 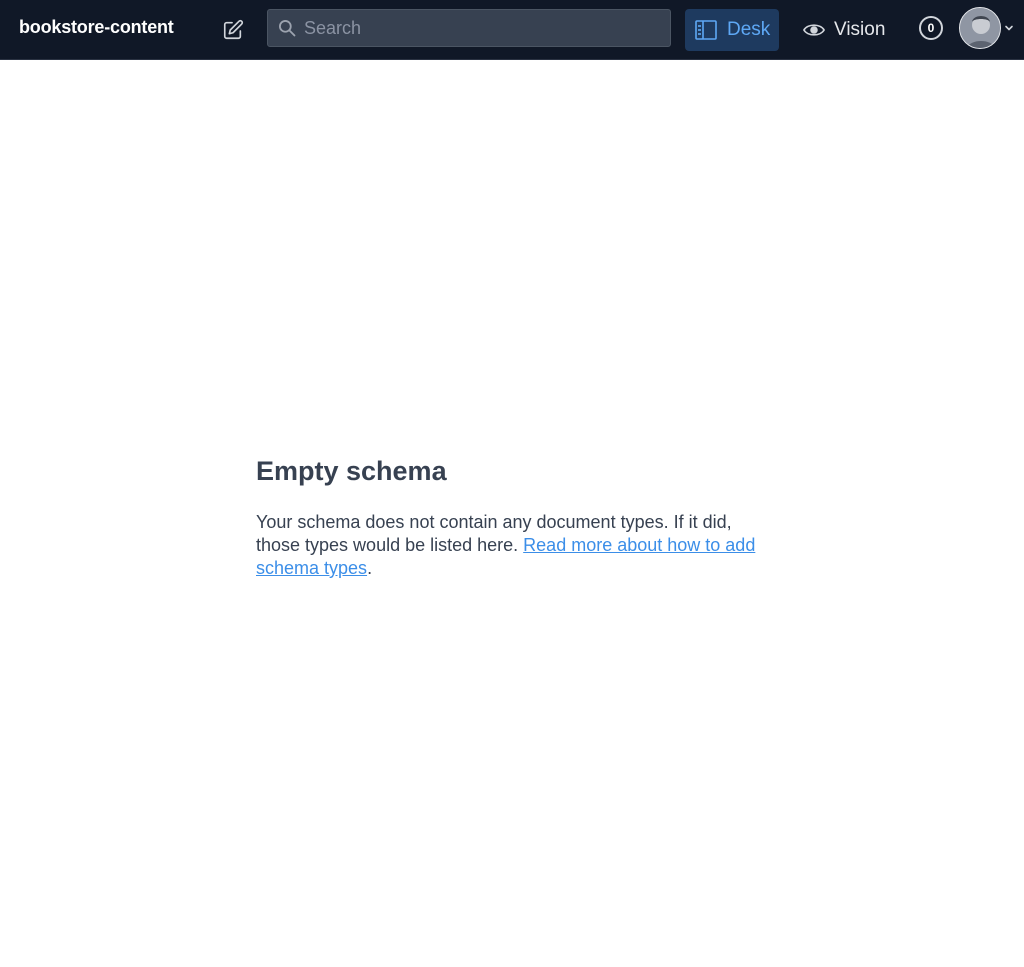 I want to click on vision-label: Vision, so click(x=860, y=29).